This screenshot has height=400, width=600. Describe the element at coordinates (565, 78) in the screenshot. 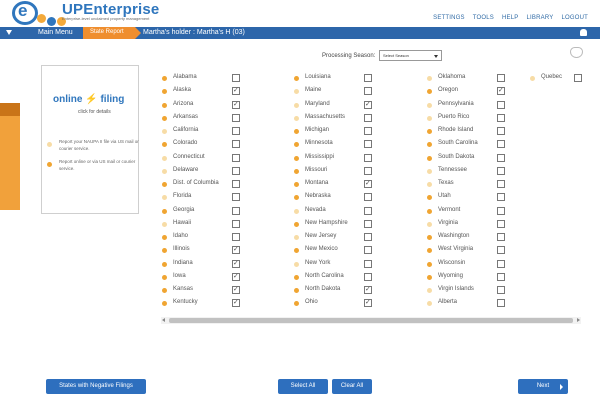

I see `state-row: Quebec` at that location.